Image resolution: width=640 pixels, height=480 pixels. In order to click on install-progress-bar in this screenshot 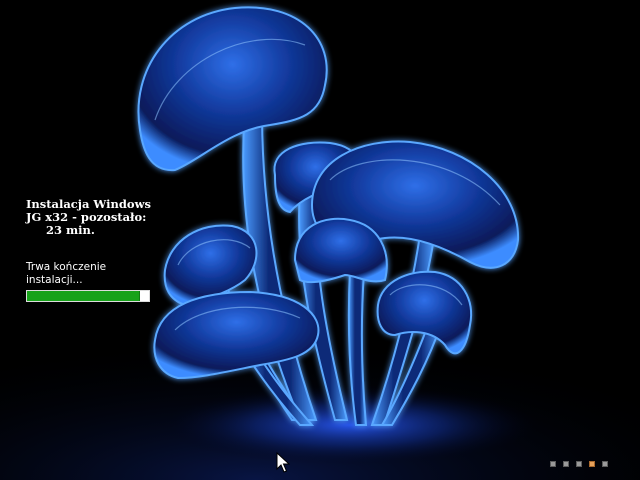, I will do `click(88, 296)`.